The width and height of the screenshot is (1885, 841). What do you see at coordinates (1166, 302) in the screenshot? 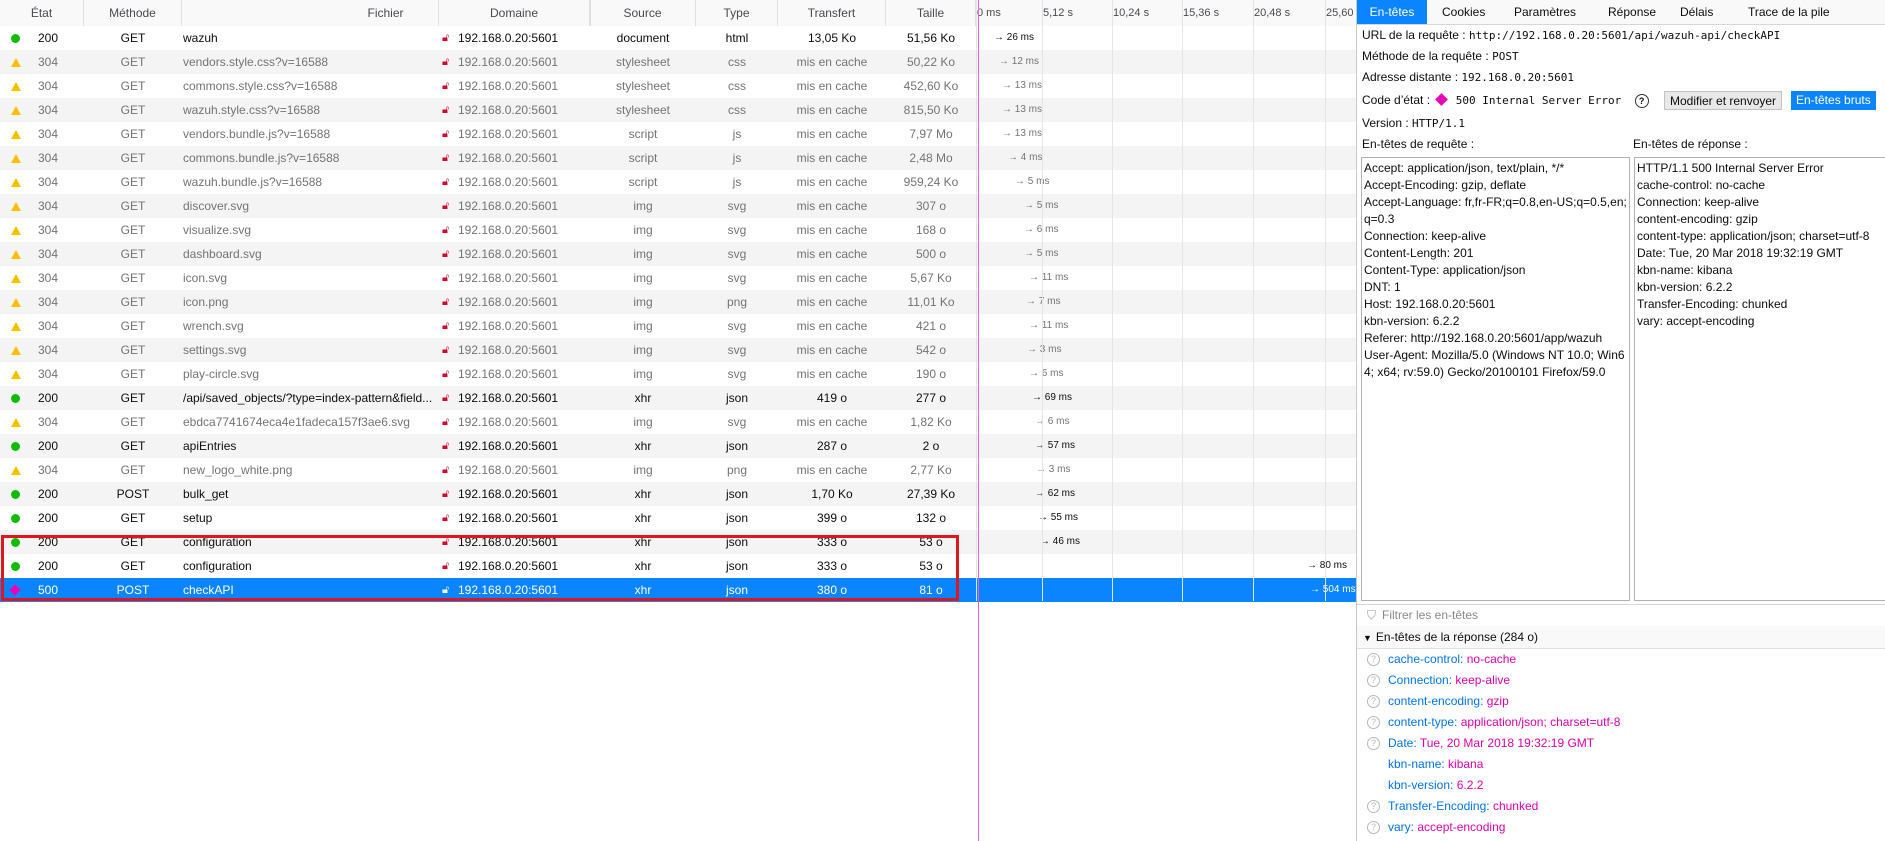
I see `waterfall-cell: → 7 ms` at bounding box center [1166, 302].